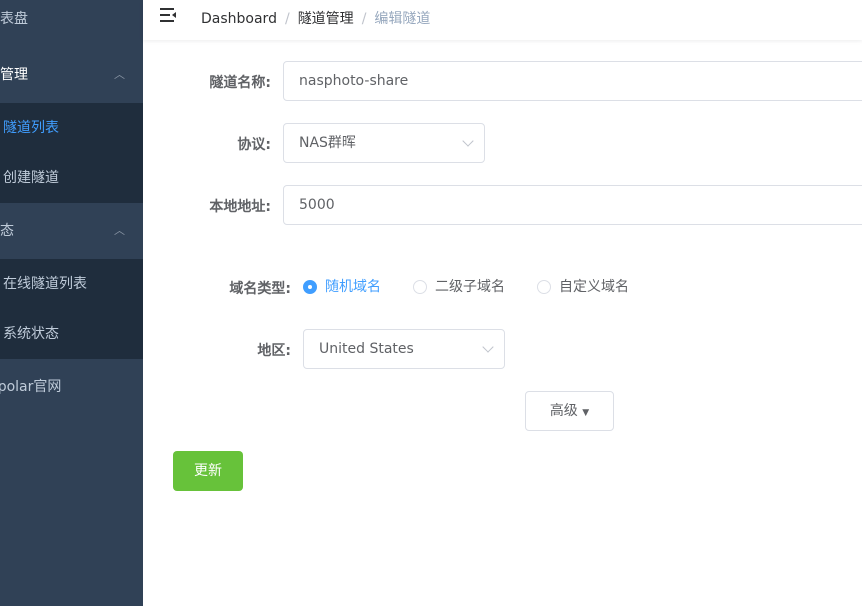 This screenshot has height=606, width=862. Describe the element at coordinates (366, 349) in the screenshot. I see `region-value: United States` at that location.